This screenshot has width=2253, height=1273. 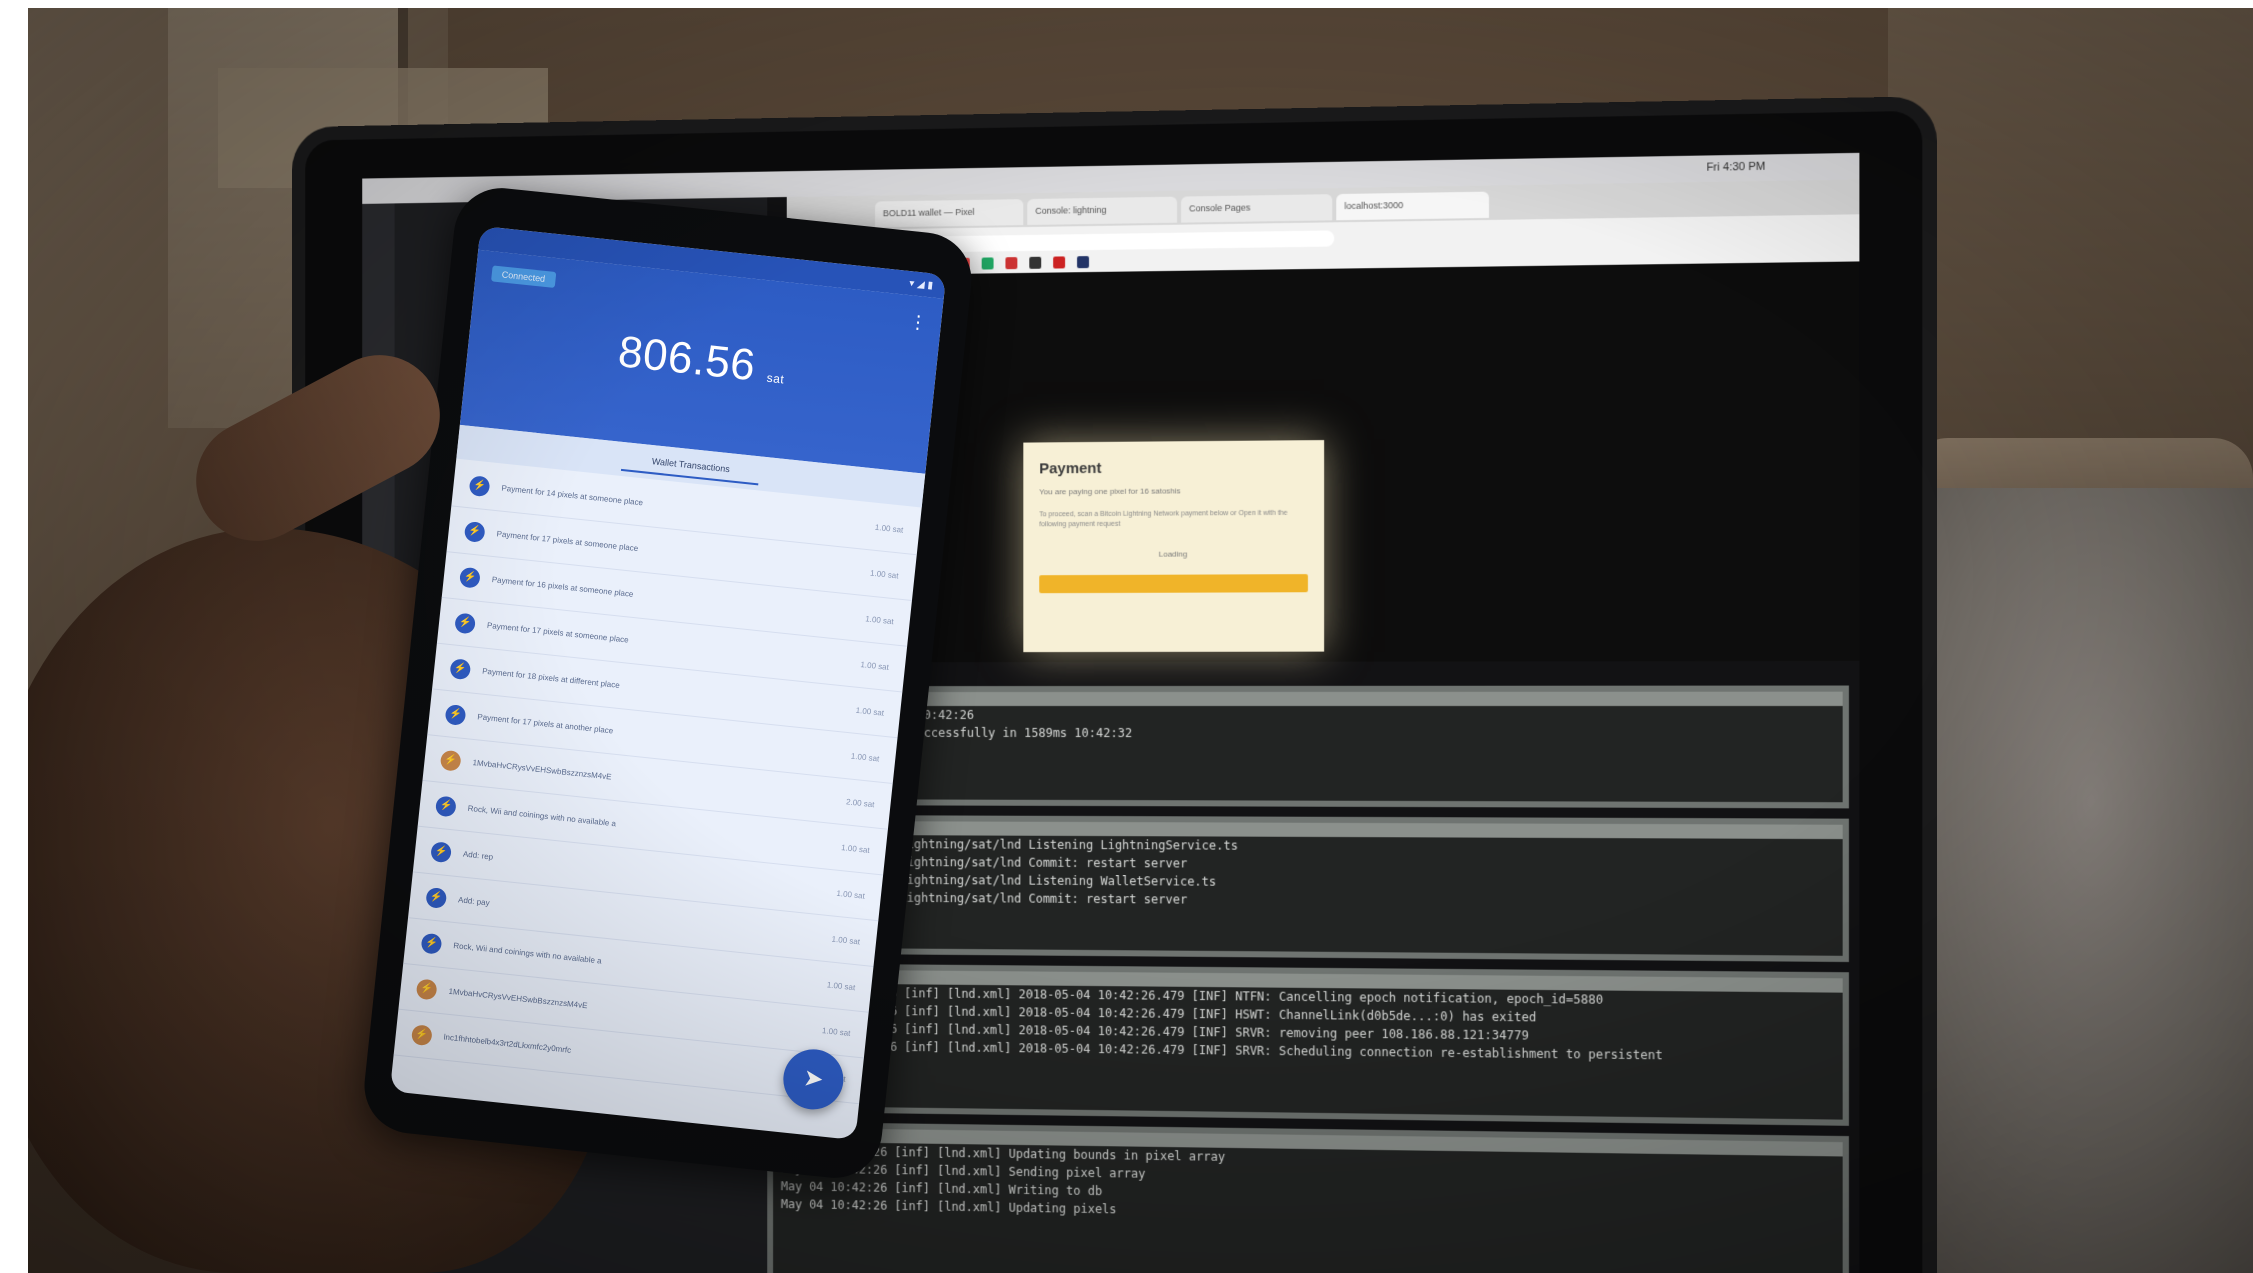 I want to click on connection-chip: Connected, so click(x=523, y=276).